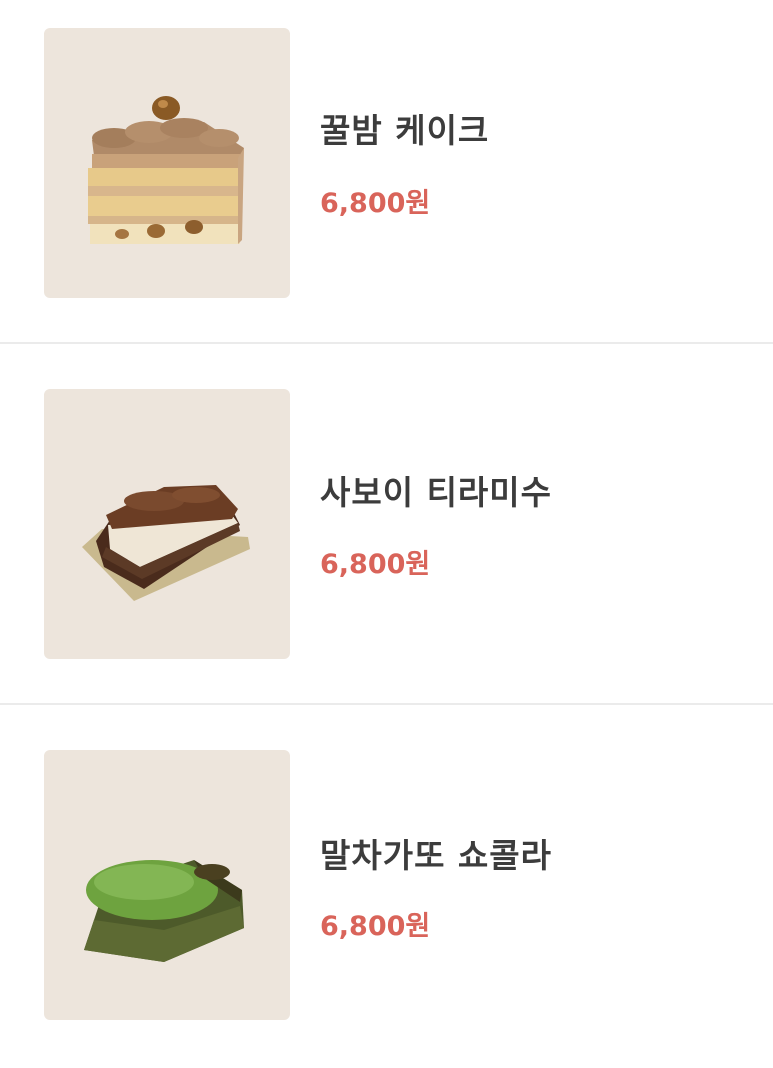 The width and height of the screenshot is (773, 1068). I want to click on item-name: 말차가또 쇼콜라, so click(436, 855).